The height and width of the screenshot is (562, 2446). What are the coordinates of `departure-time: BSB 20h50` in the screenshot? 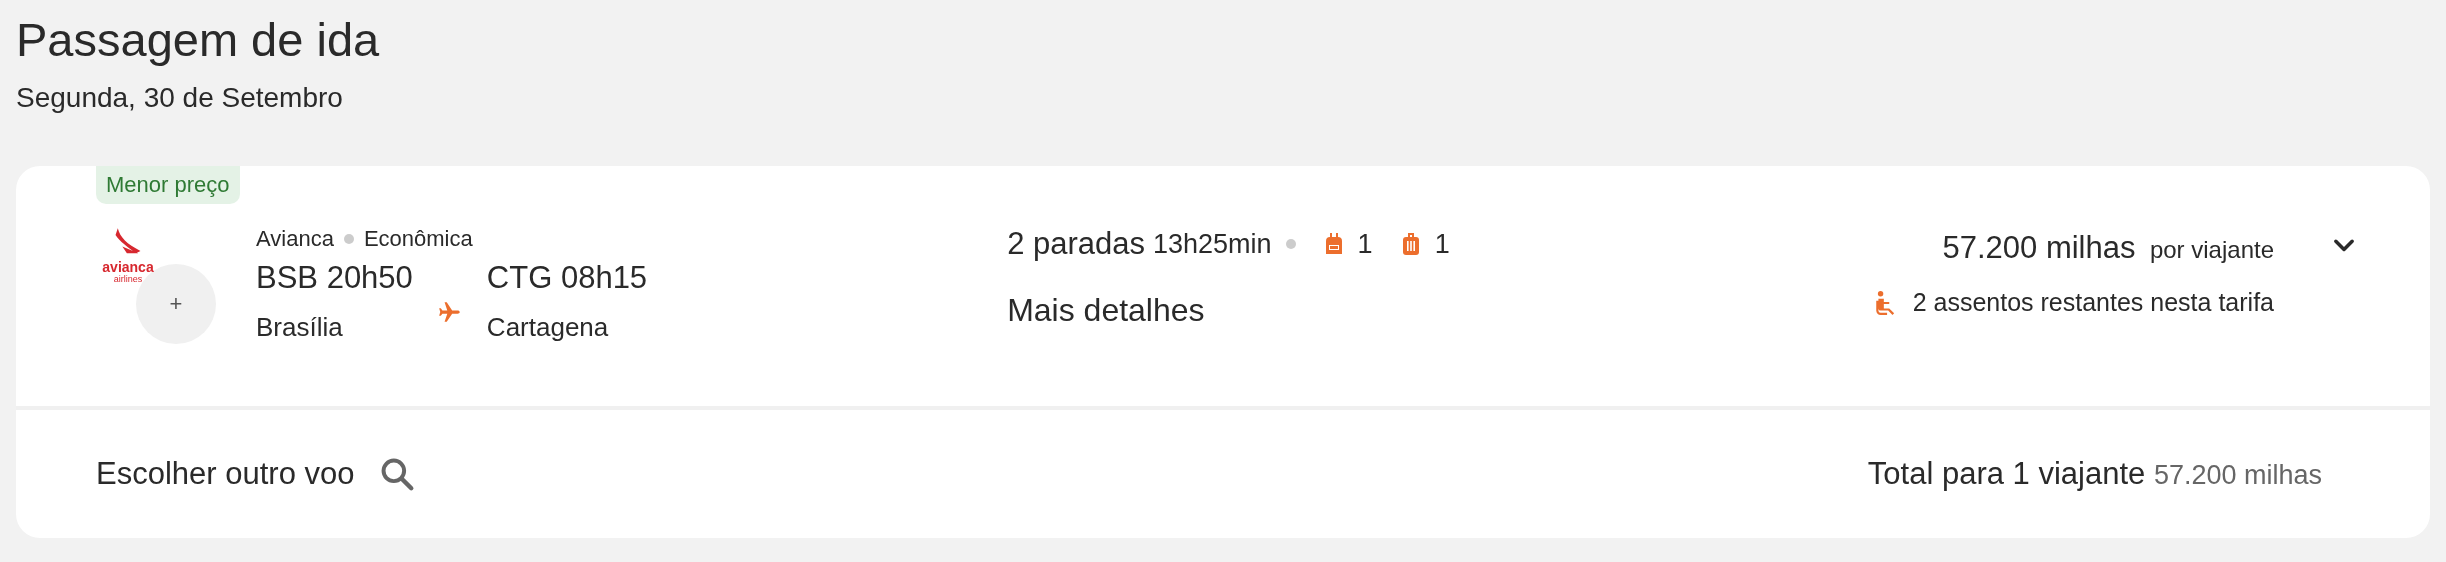 It's located at (334, 278).